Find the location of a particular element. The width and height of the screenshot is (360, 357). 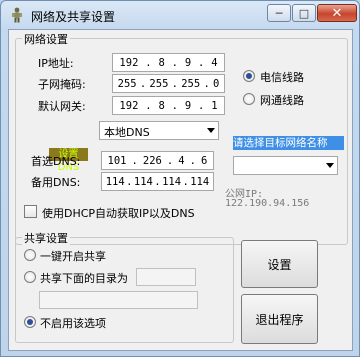

one-click-share-radio is located at coordinates (30, 255).